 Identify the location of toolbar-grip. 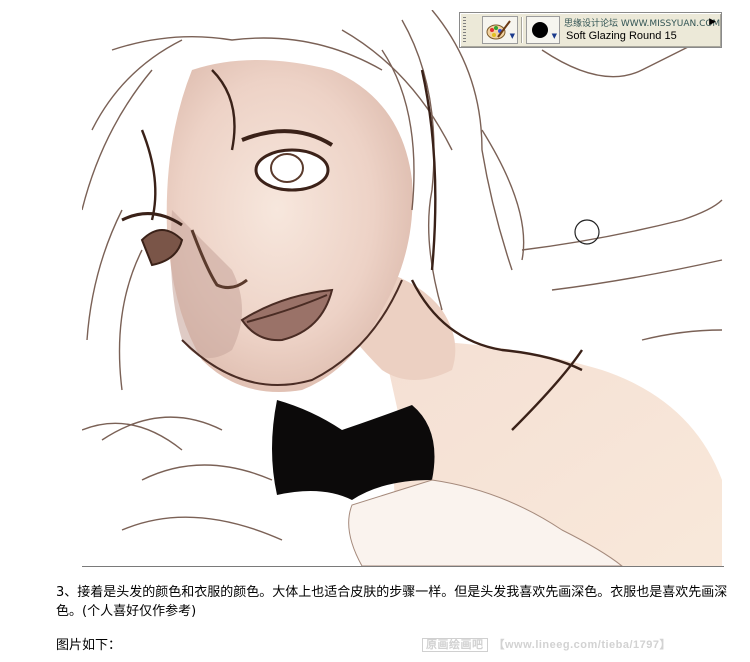
(464, 30).